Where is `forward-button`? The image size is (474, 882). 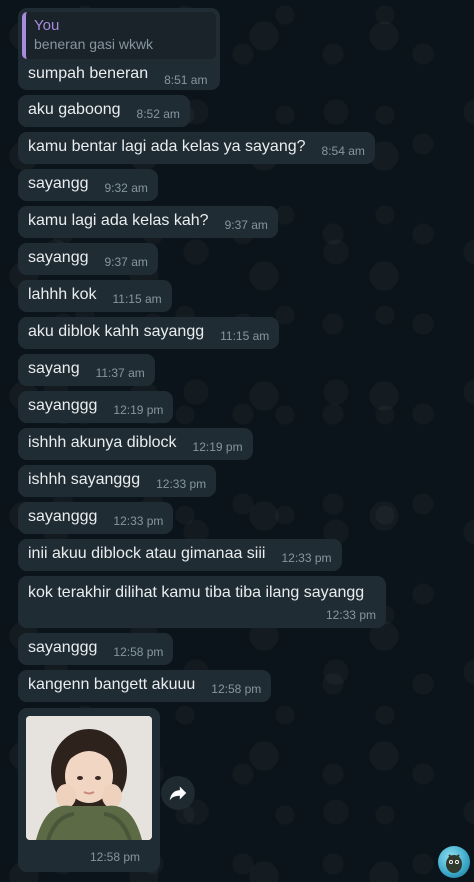 forward-button is located at coordinates (178, 793).